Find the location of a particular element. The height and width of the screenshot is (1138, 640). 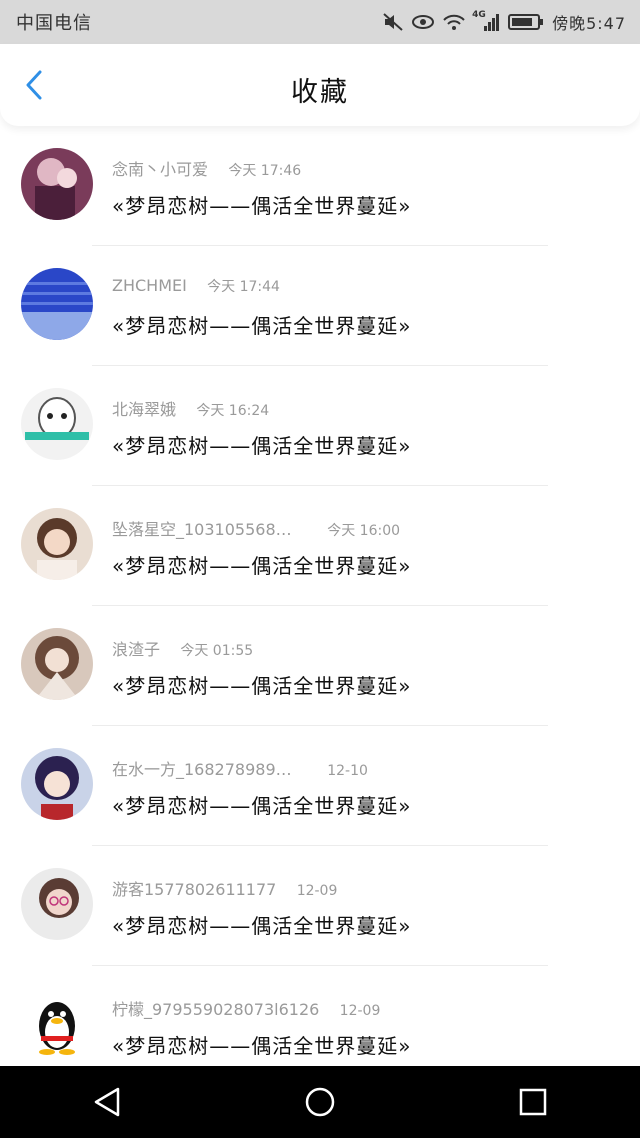

user-name: 北海翠娥 is located at coordinates (144, 408).